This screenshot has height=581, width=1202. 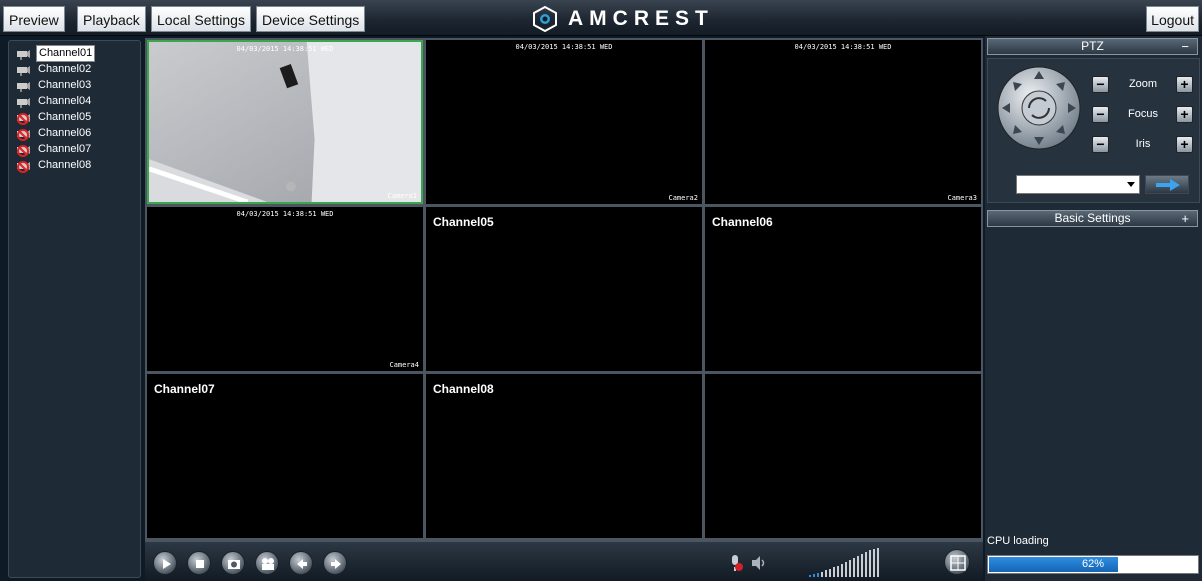 I want to click on video-cell-3: 04/03/2015 14:38:51 WED Camera3, so click(x=843, y=122).